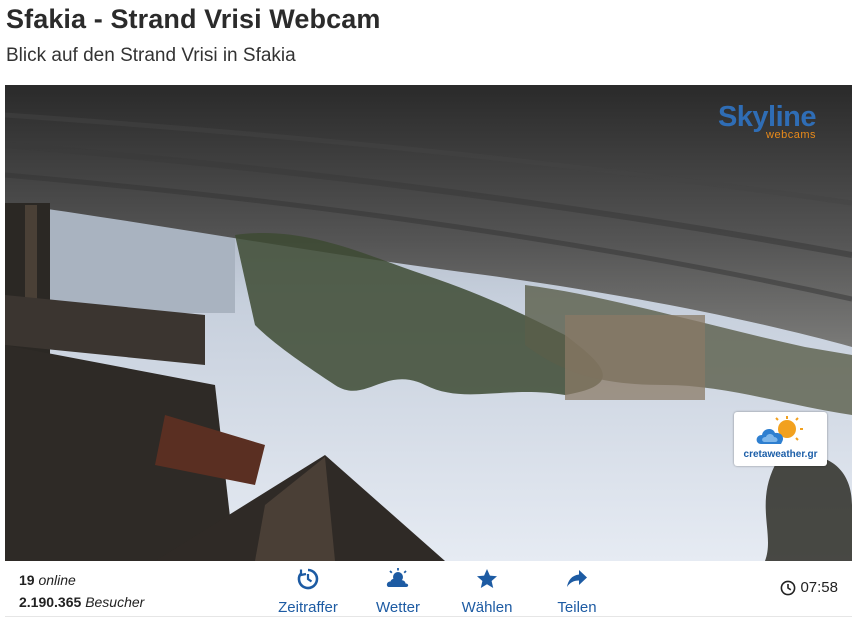 Image resolution: width=857 pixels, height=619 pixels. I want to click on weather-button: Wetter, so click(398, 590).